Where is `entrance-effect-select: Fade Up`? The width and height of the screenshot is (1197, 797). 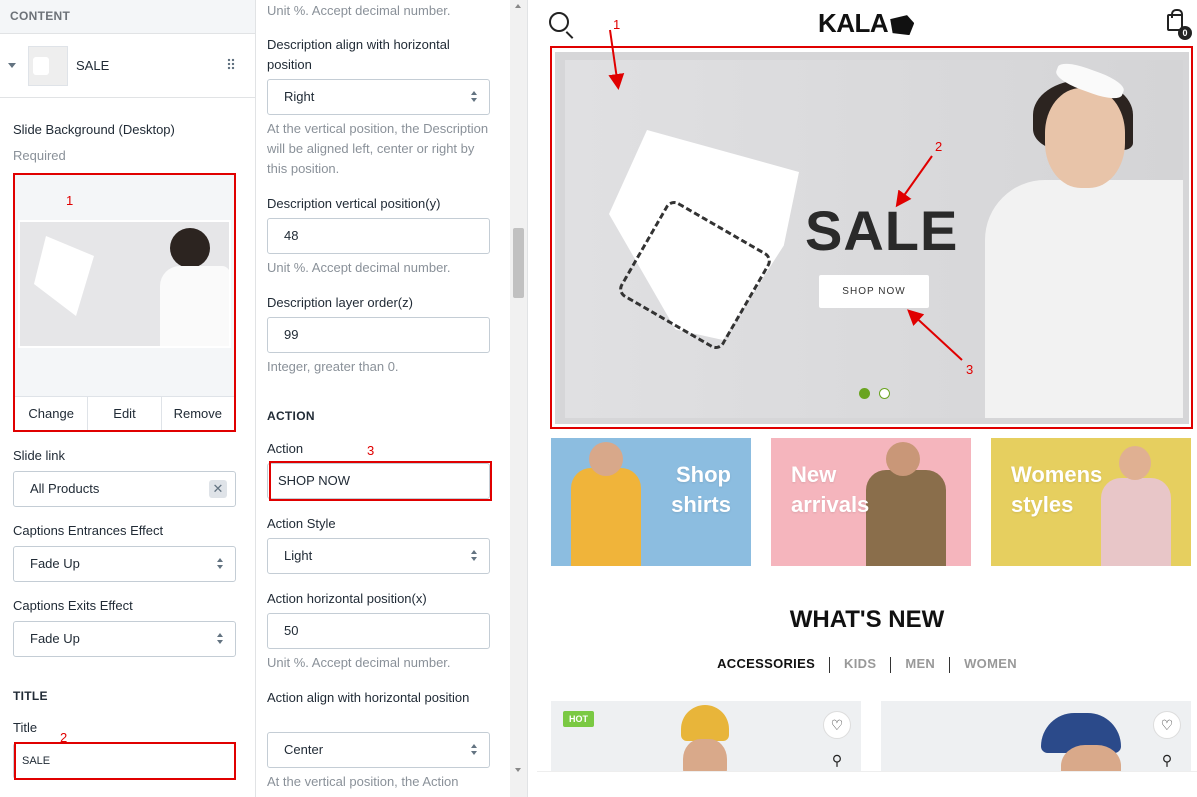 entrance-effect-select: Fade Up is located at coordinates (124, 564).